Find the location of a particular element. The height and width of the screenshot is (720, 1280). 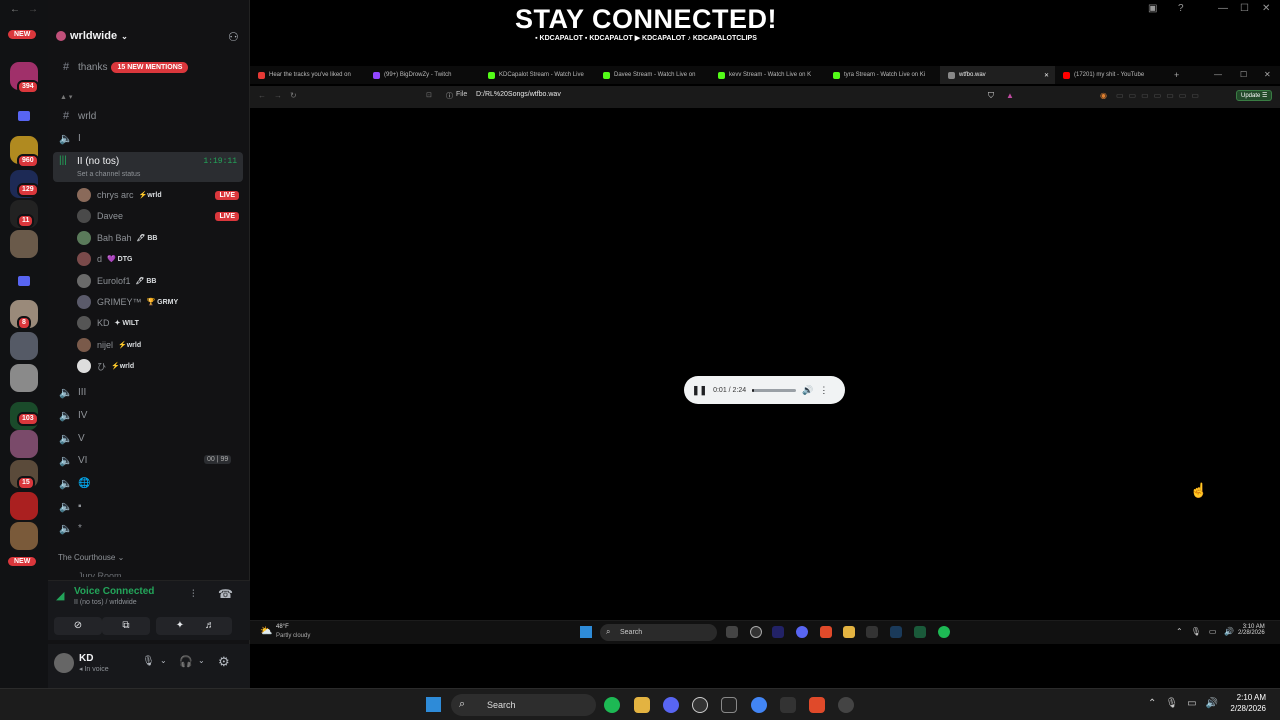

channel-partial: Jury Room is located at coordinates (100, 574).